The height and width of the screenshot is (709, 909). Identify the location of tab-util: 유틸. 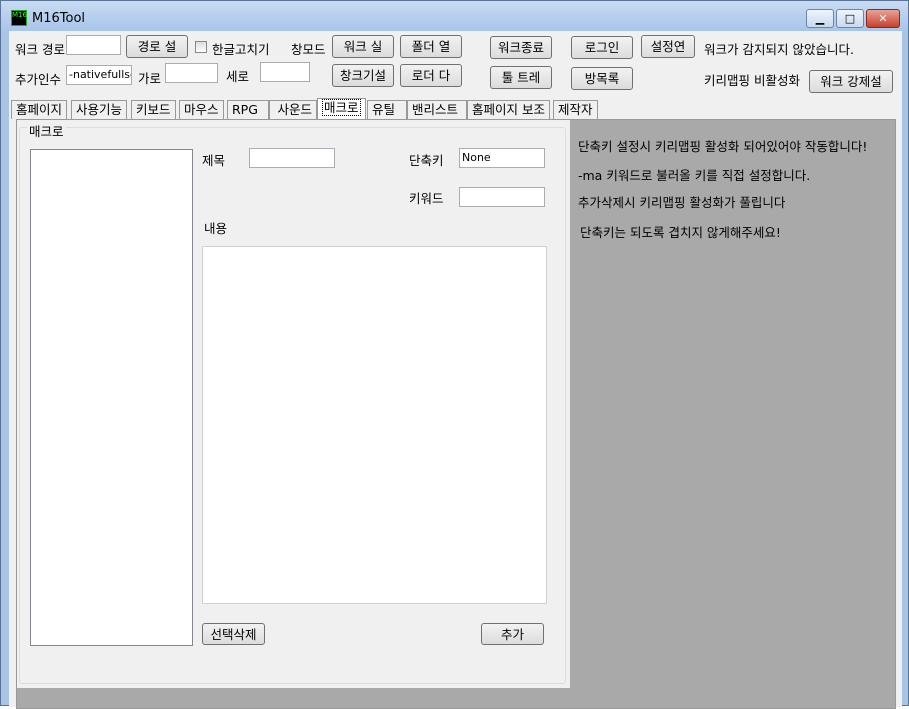
(387, 109).